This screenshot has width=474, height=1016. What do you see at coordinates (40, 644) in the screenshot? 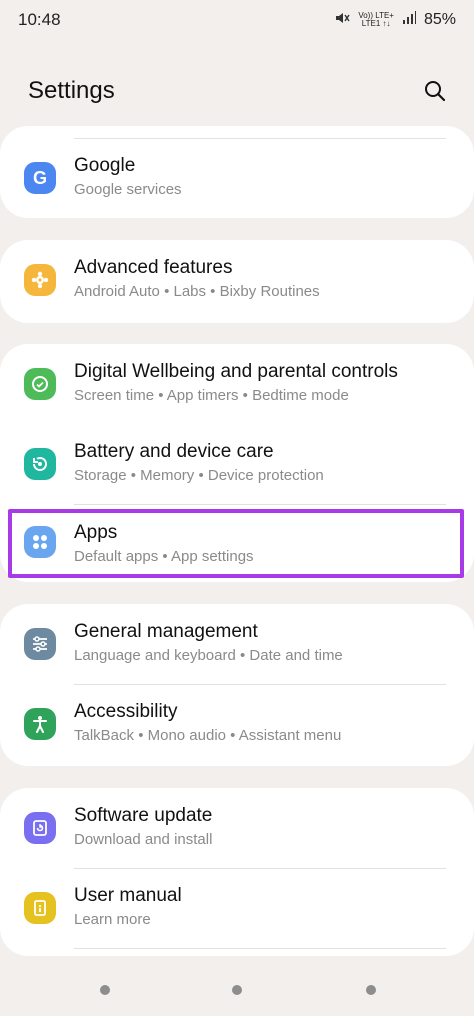
I see `sliders-icon` at bounding box center [40, 644].